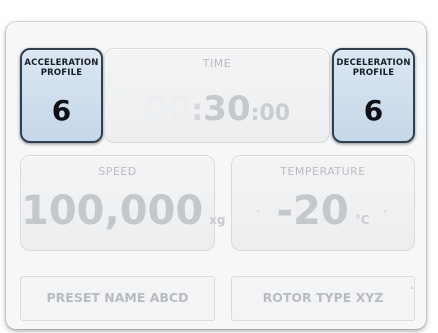 Image resolution: width=438 pixels, height=333 pixels. What do you see at coordinates (61, 110) in the screenshot?
I see `acceleration-profile-value: 6` at bounding box center [61, 110].